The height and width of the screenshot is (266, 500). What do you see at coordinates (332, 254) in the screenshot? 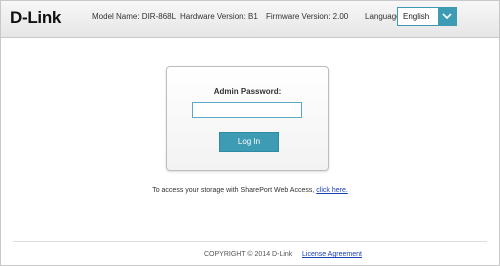
I see `license-agreement-link: License Agreement` at bounding box center [332, 254].